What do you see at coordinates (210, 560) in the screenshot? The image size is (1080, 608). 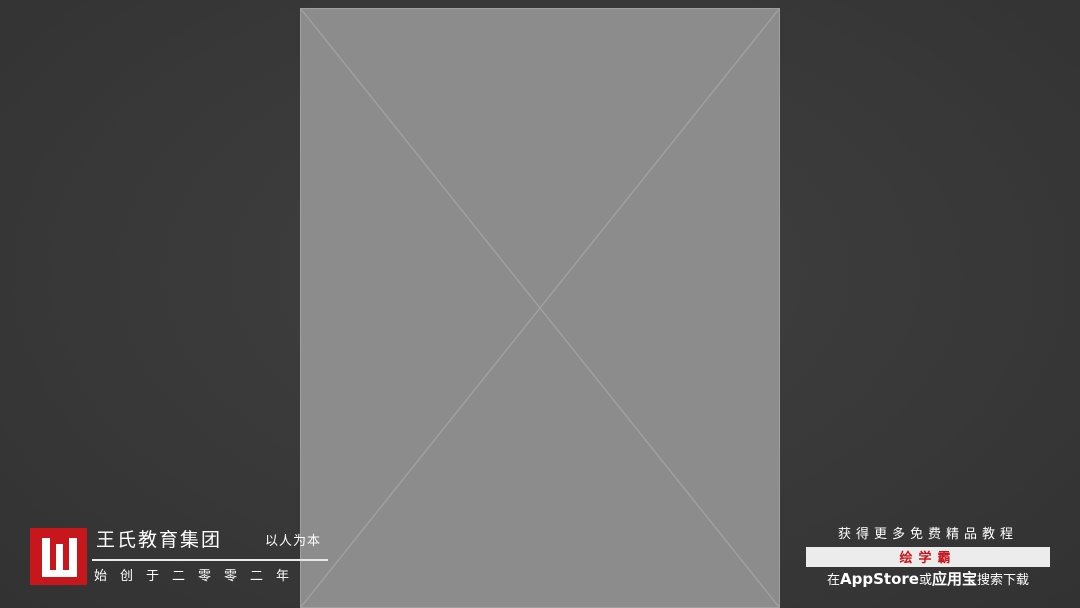 I see `brand-divider` at bounding box center [210, 560].